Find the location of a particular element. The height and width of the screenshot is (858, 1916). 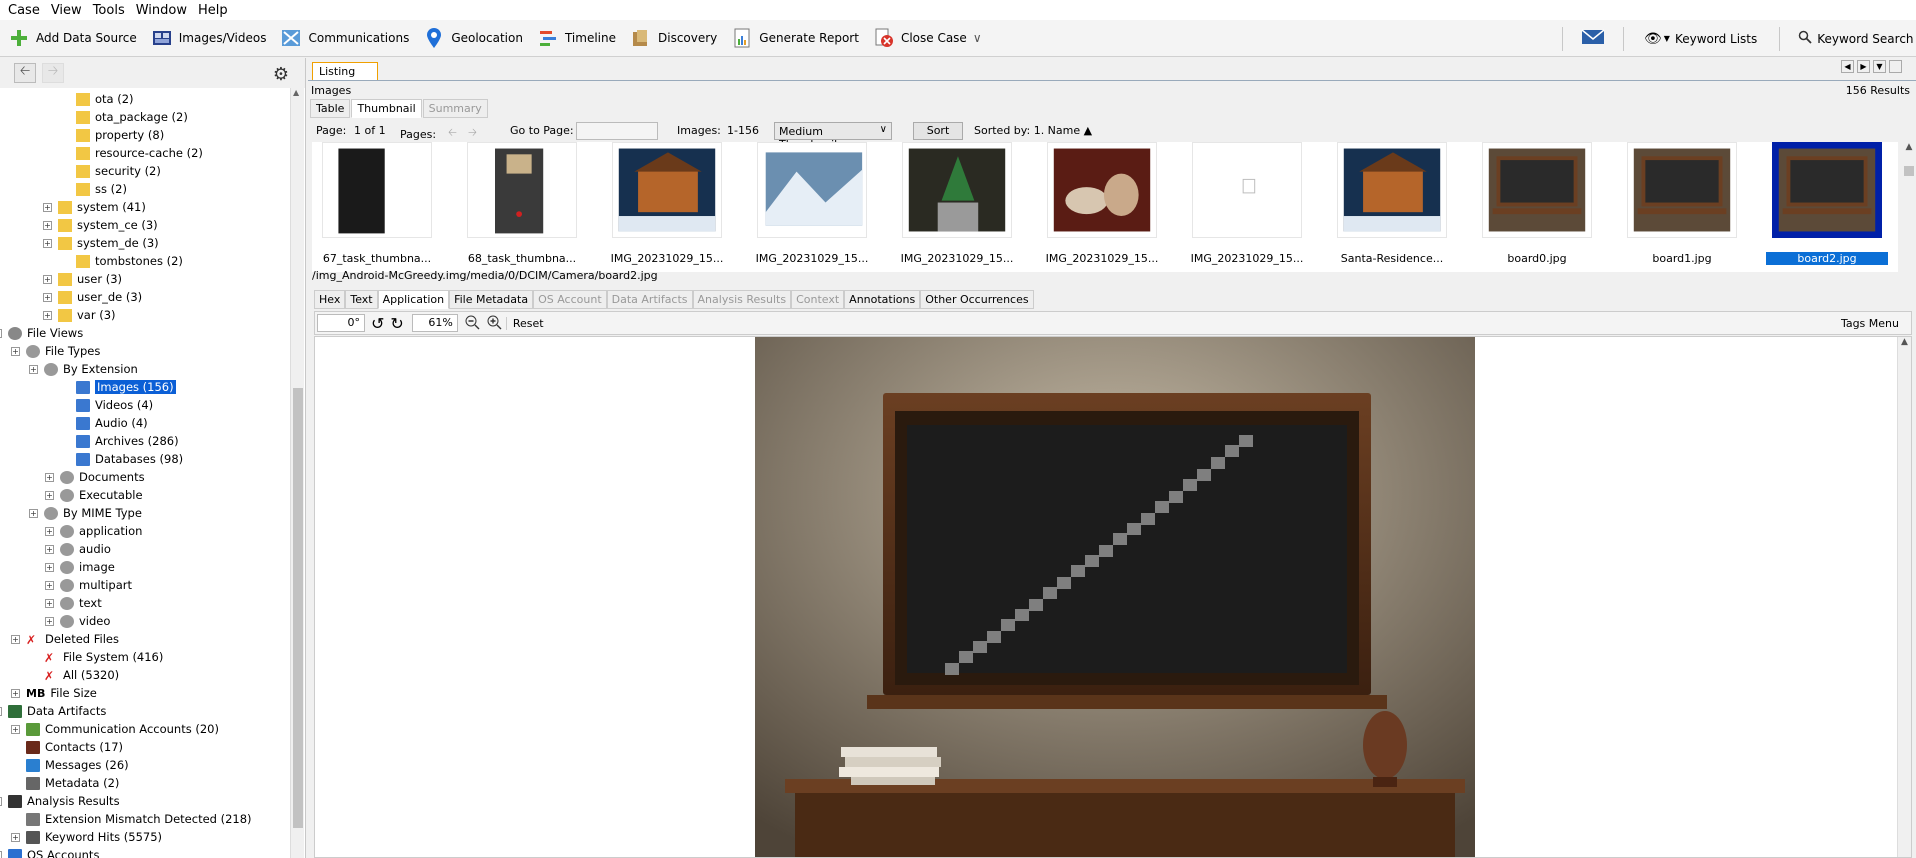

tree-node: + File Views is located at coordinates (41, 333).